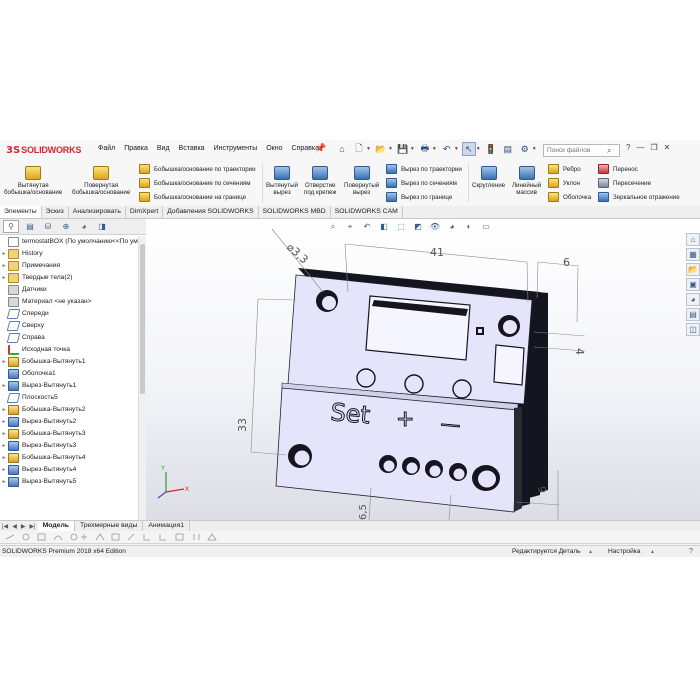 This screenshot has width=700, height=700. What do you see at coordinates (488, 177) in the screenshot?
I see `fillet-button: Скругление` at bounding box center [488, 177].